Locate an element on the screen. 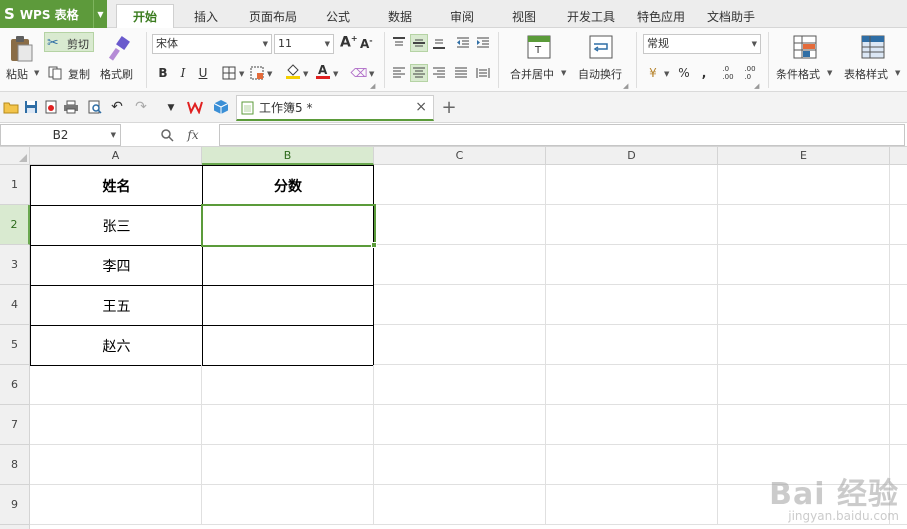 This screenshot has height=529, width=907. cell-a5: 赵六 is located at coordinates (116, 345).